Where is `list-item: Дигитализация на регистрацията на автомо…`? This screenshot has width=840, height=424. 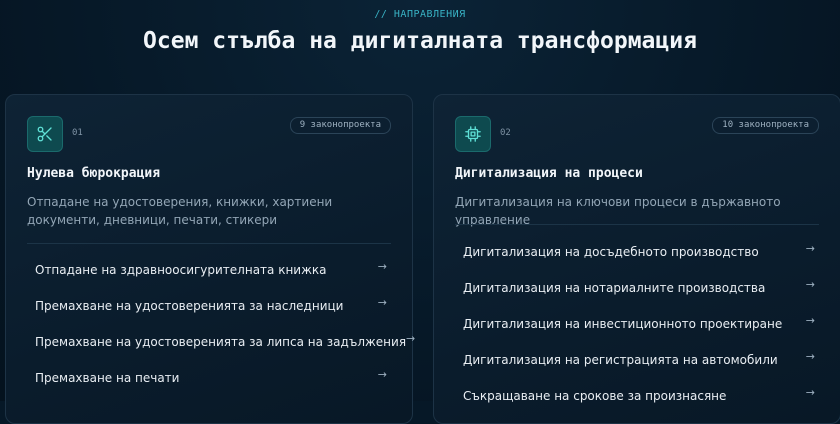 list-item: Дигитализация на регистрацията на автомо… is located at coordinates (637, 360).